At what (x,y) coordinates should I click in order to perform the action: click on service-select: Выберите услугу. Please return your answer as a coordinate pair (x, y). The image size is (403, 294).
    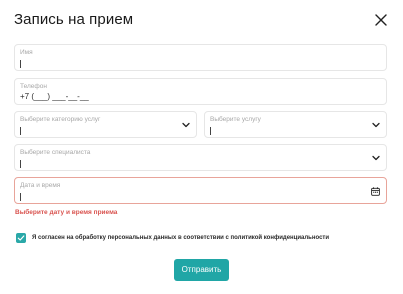
    Looking at the image, I should click on (295, 124).